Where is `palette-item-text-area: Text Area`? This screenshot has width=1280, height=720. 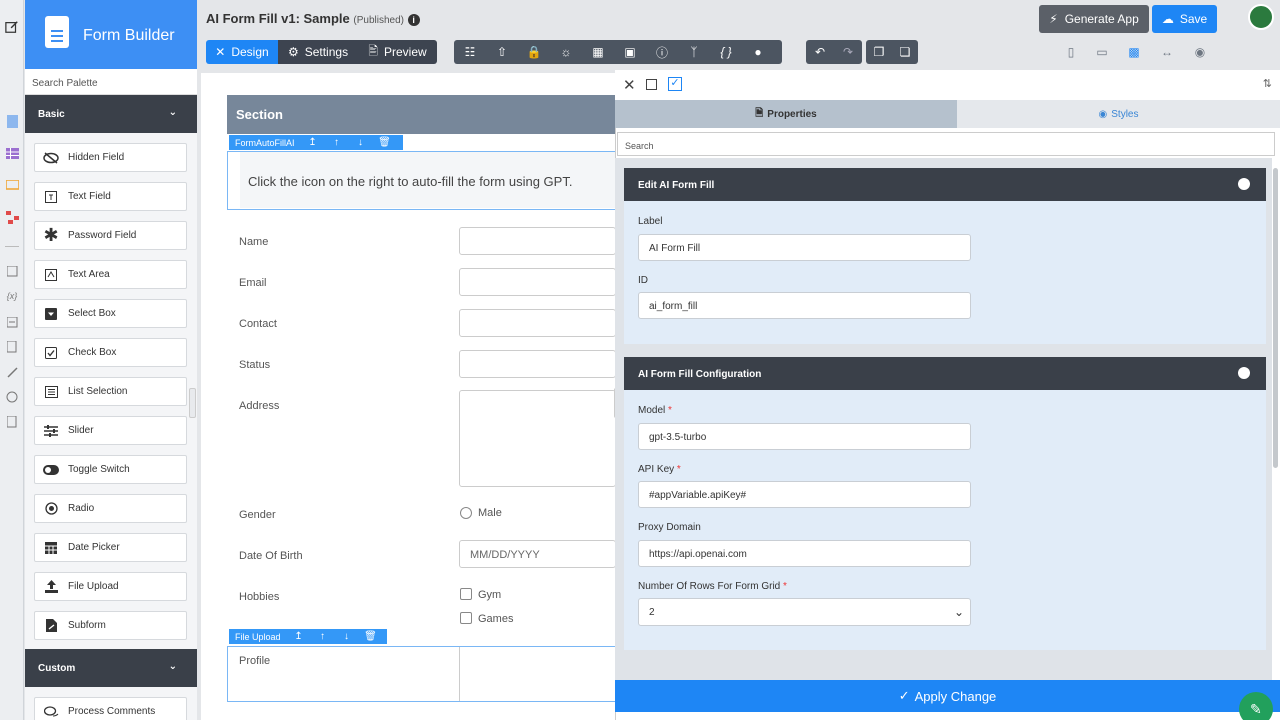
palette-item-text-area: Text Area is located at coordinates (110, 274).